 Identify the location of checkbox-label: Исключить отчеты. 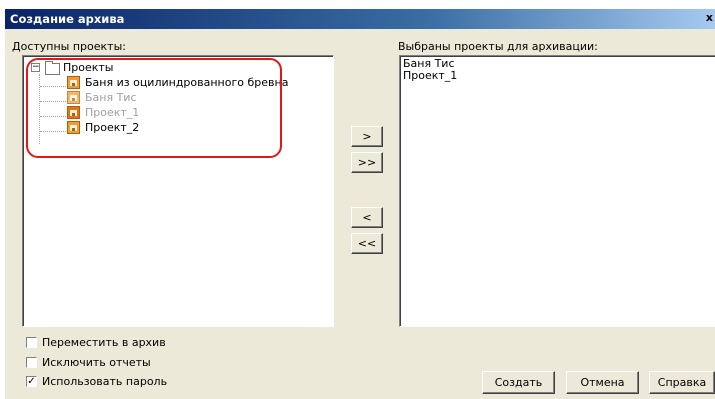
(96, 362).